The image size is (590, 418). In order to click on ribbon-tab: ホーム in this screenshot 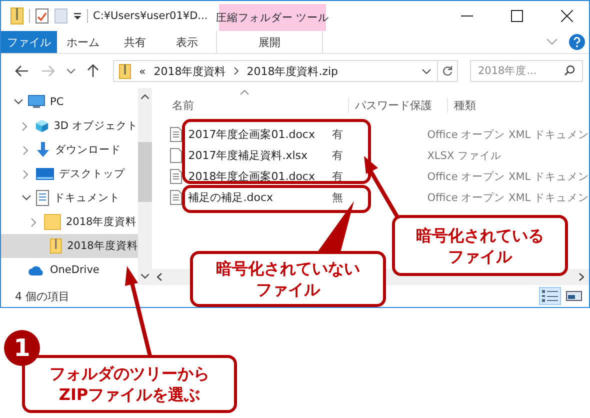, I will do `click(83, 42)`.